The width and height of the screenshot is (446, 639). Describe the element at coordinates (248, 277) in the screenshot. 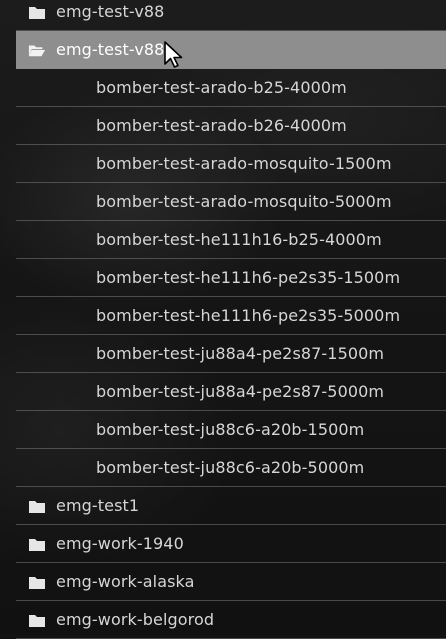

I see `mission-label: bomber-test-he111h6-pe2s35-1500m` at that location.